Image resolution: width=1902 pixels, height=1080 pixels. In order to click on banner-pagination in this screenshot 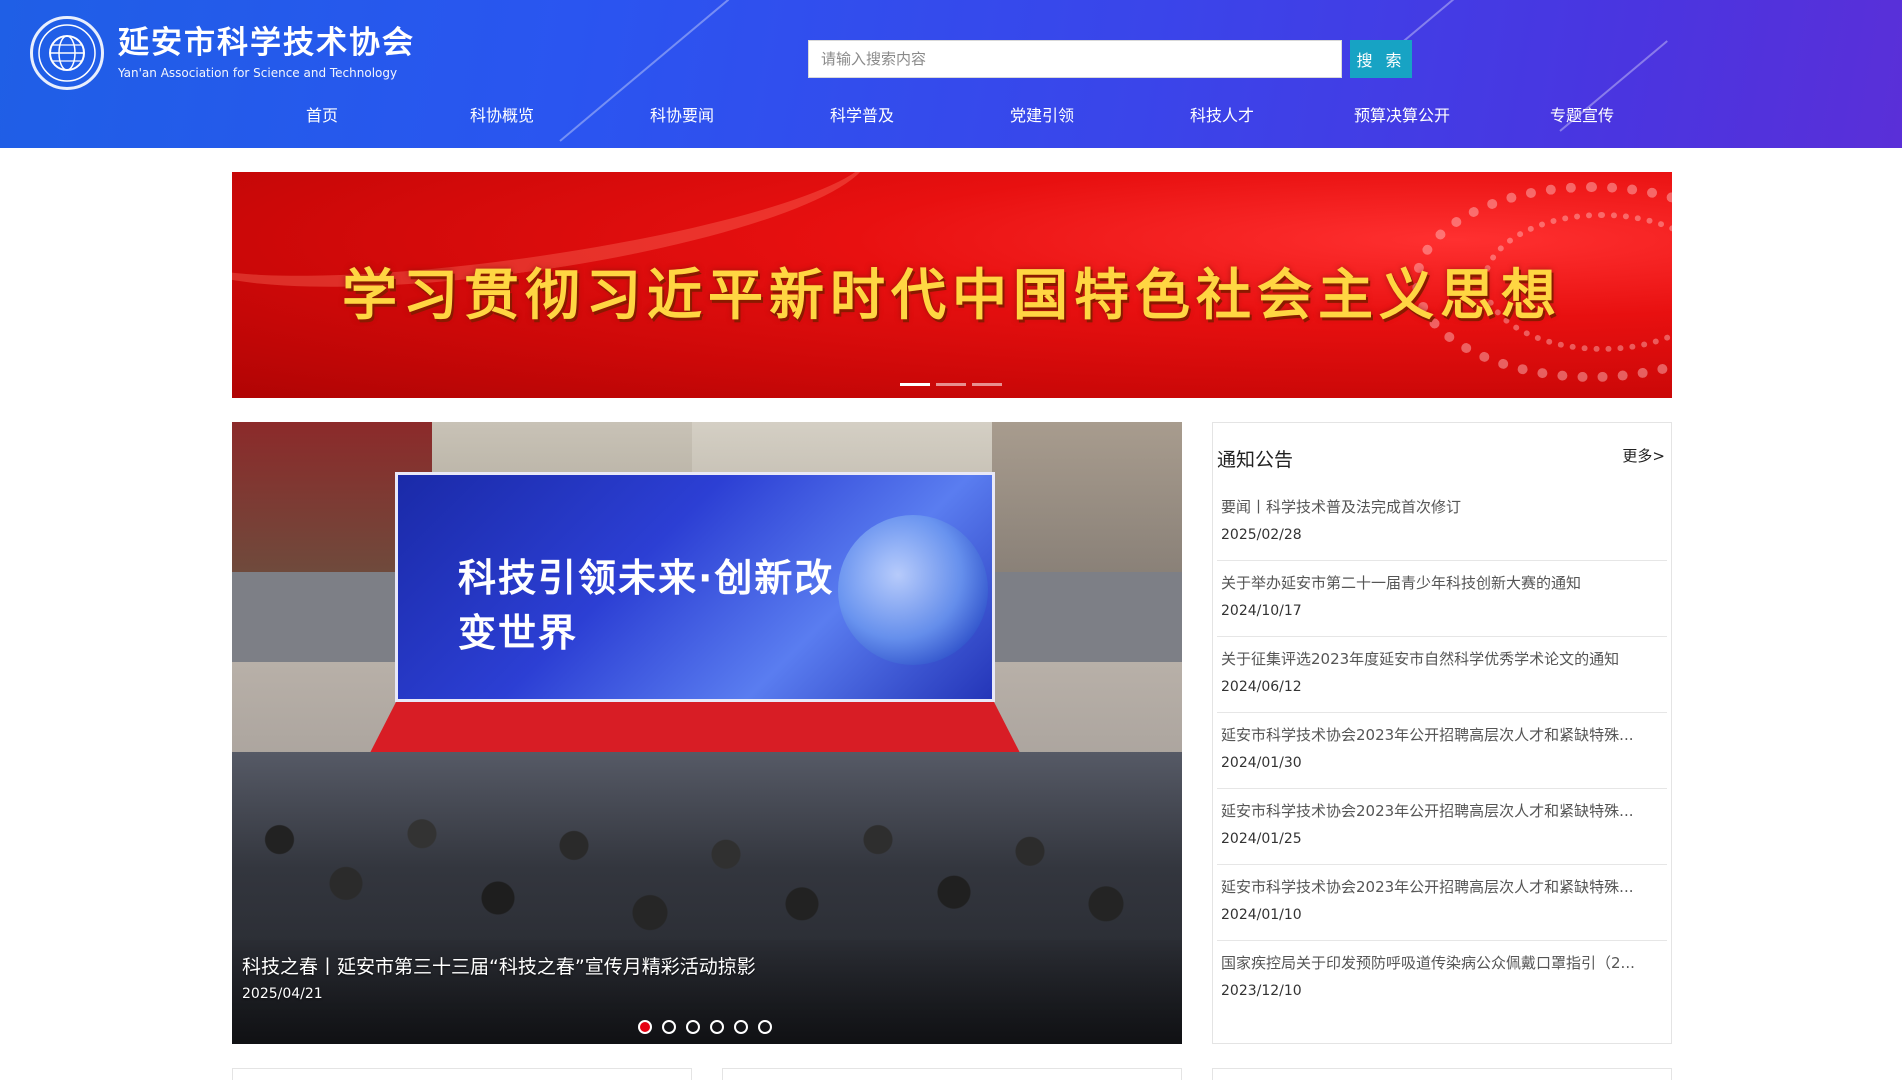, I will do `click(954, 384)`.